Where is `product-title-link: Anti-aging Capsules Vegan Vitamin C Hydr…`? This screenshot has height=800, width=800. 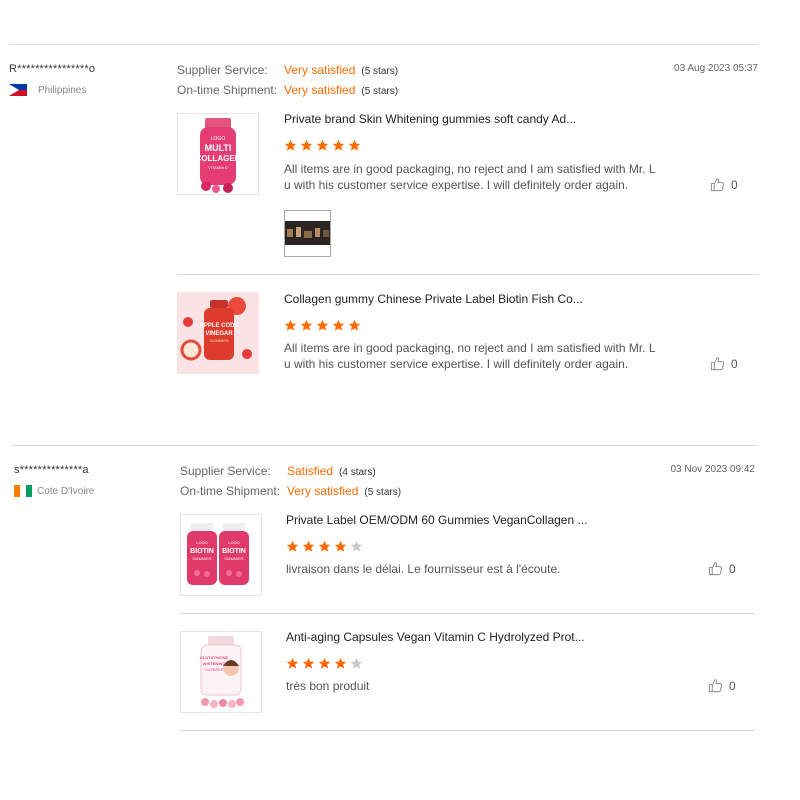
product-title-link: Anti-aging Capsules Vegan Vitamin C Hydr… is located at coordinates (435, 637).